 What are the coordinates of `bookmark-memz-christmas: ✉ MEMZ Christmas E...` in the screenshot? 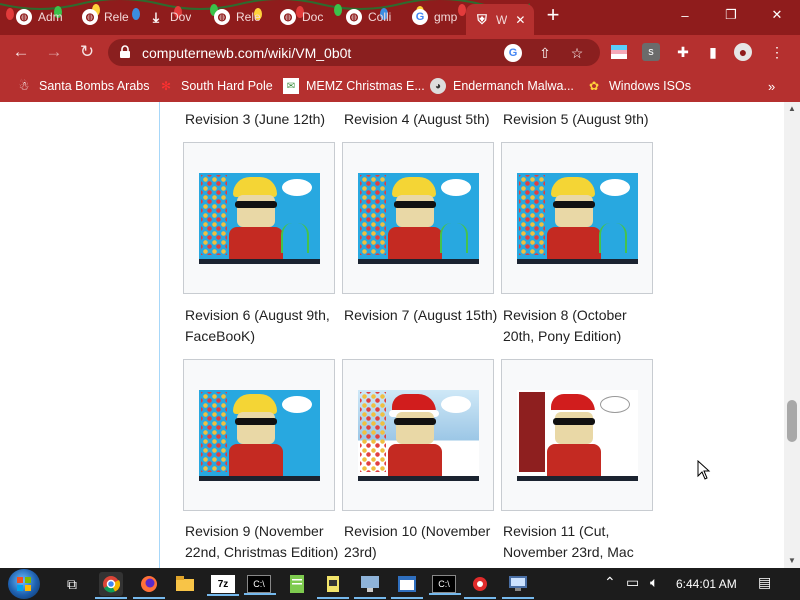 It's located at (354, 86).